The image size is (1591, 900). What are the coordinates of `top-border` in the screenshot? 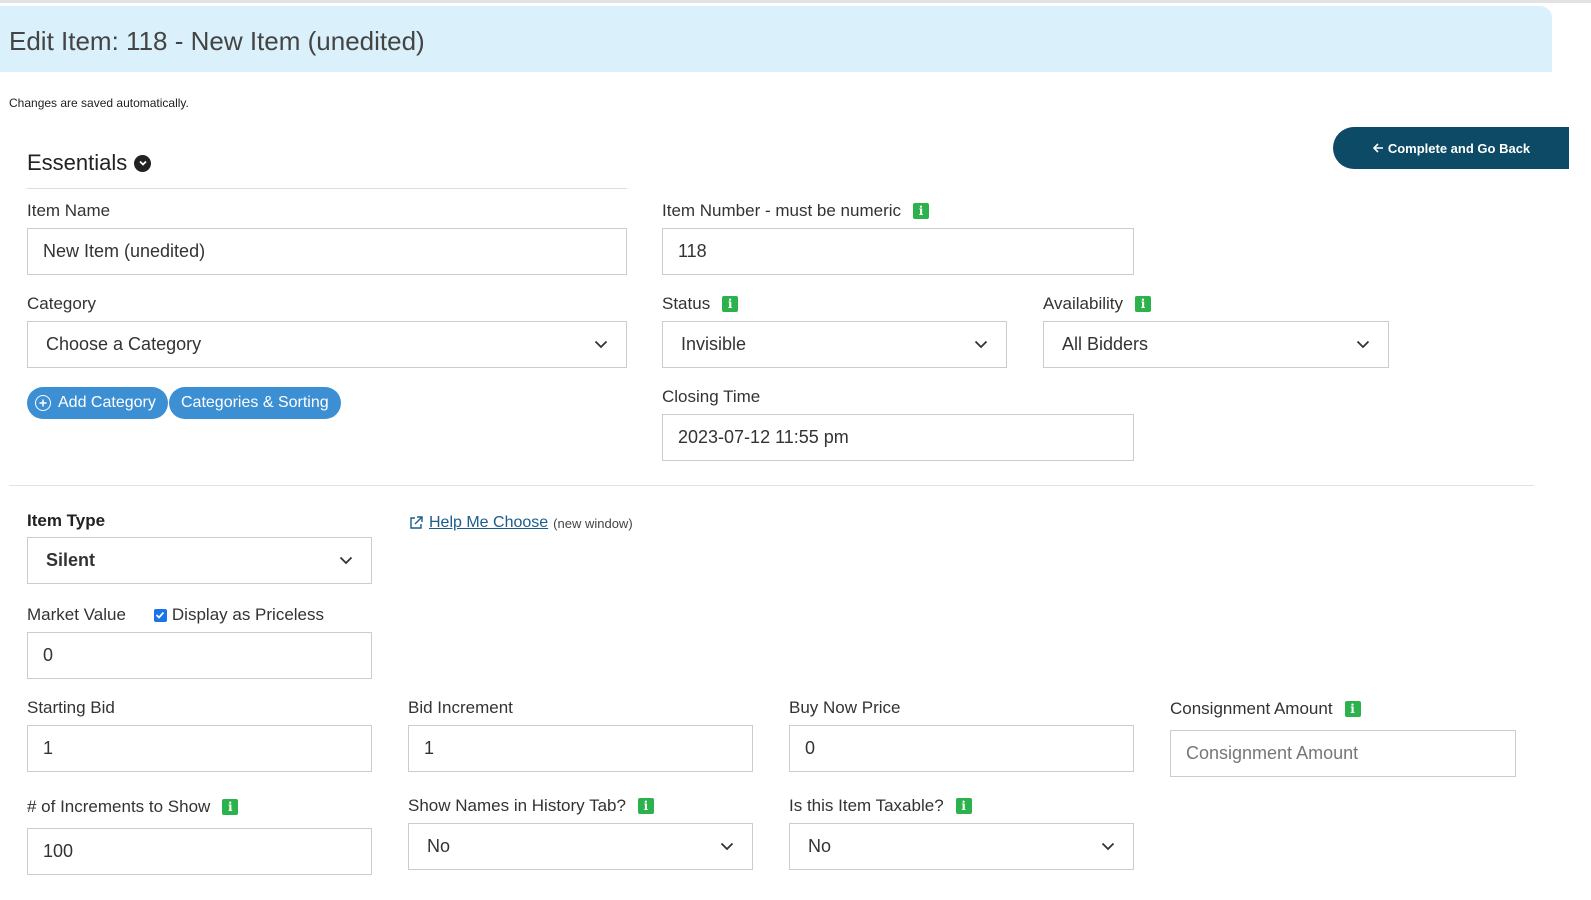 It's located at (795, 1).